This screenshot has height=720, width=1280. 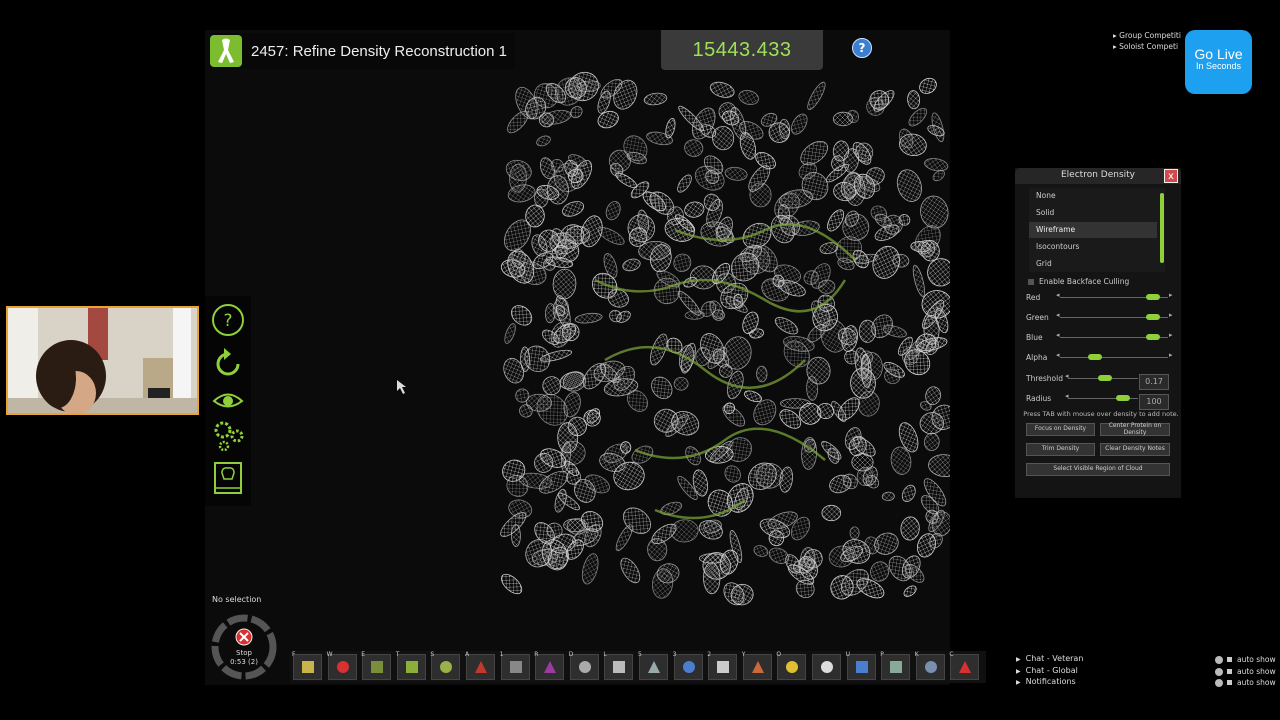 I want to click on render-mode-wireframe: Wireframe, so click(x=1093, y=230).